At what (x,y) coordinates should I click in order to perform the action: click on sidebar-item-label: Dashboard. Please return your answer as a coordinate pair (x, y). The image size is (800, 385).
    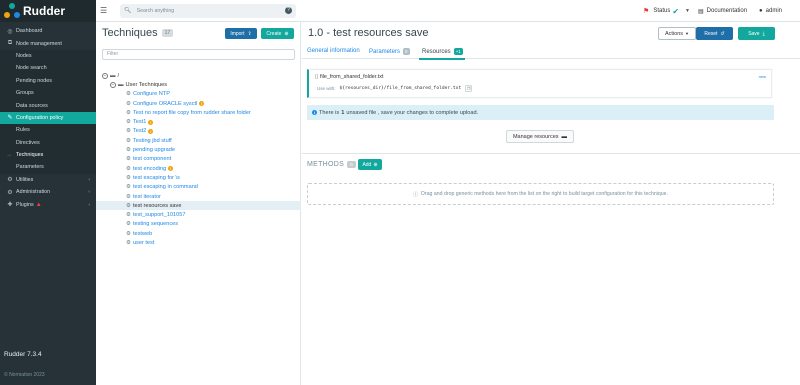
    Looking at the image, I should click on (29, 31).